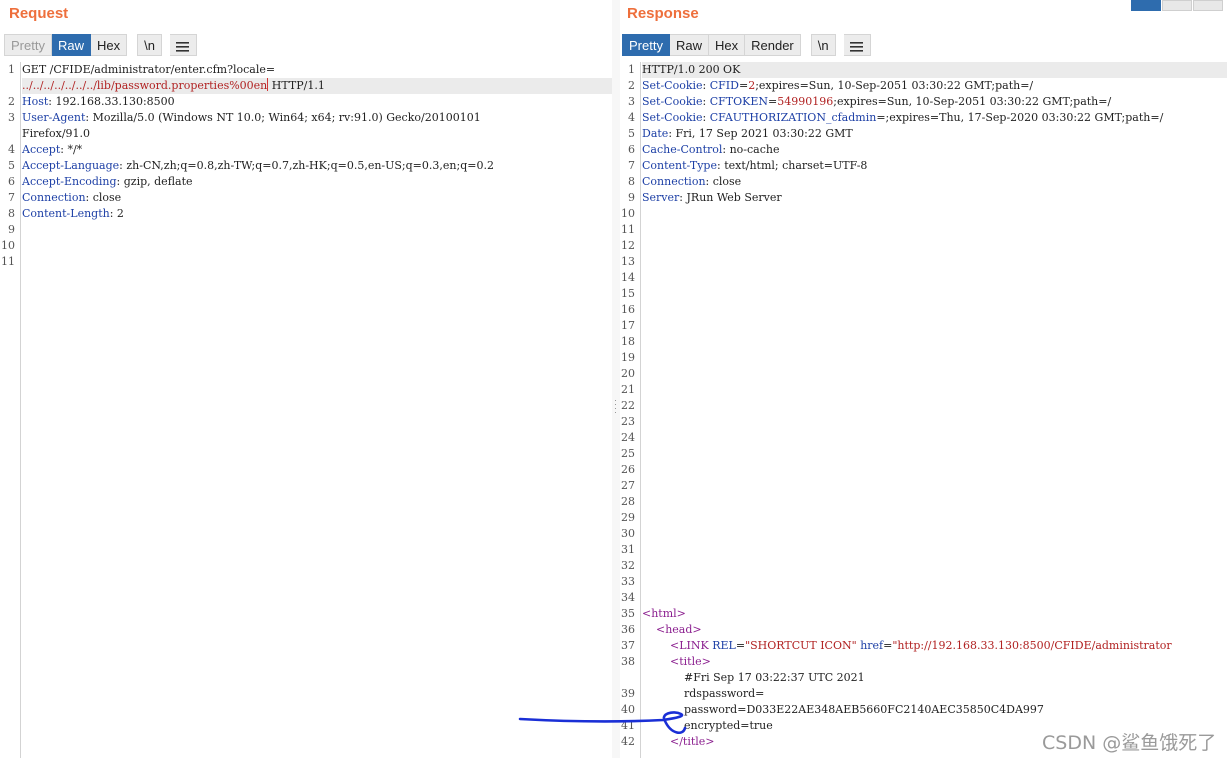 The width and height of the screenshot is (1227, 758). What do you see at coordinates (11, 149) in the screenshot?
I see `line-number: 4` at bounding box center [11, 149].